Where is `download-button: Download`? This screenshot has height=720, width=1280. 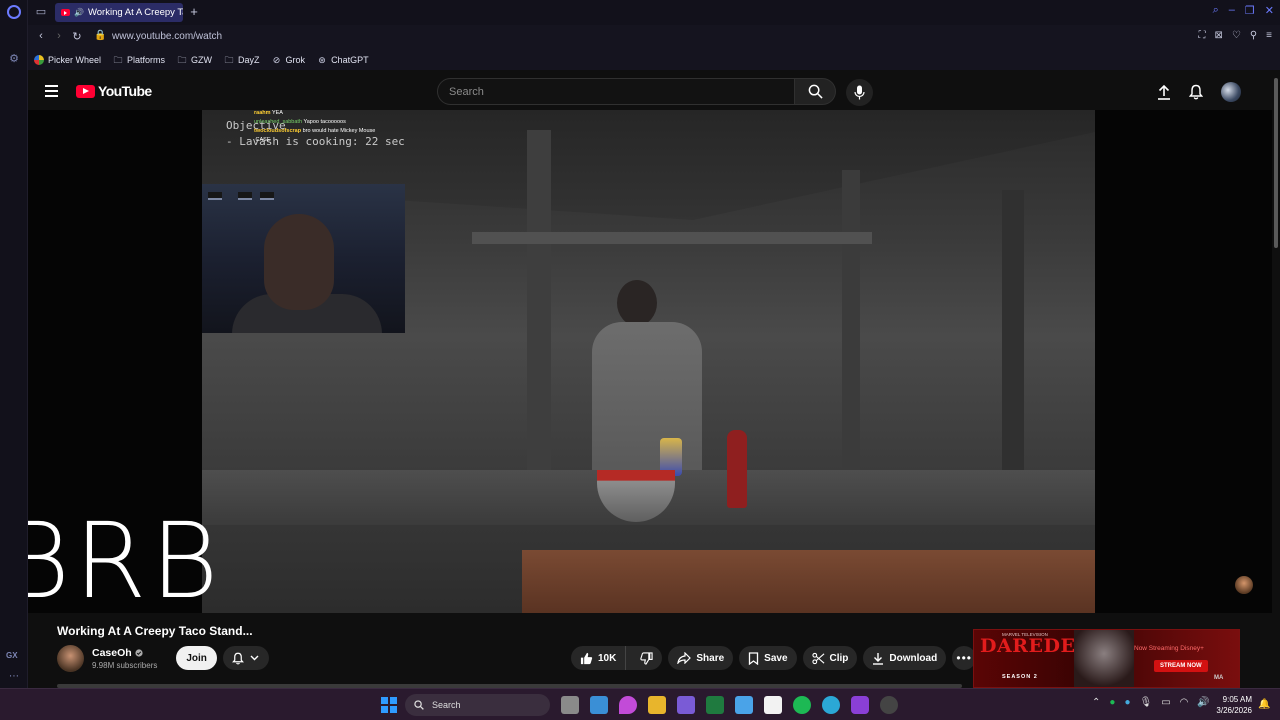
download-button: Download is located at coordinates (905, 658).